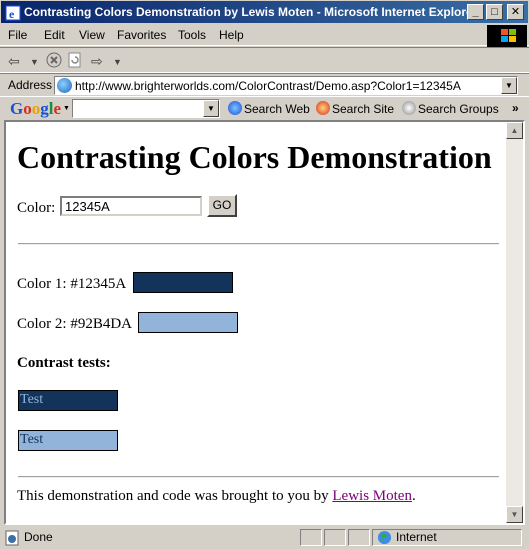  Describe the element at coordinates (450, 108) in the screenshot. I see `search-groups-button: Search Groups` at that location.